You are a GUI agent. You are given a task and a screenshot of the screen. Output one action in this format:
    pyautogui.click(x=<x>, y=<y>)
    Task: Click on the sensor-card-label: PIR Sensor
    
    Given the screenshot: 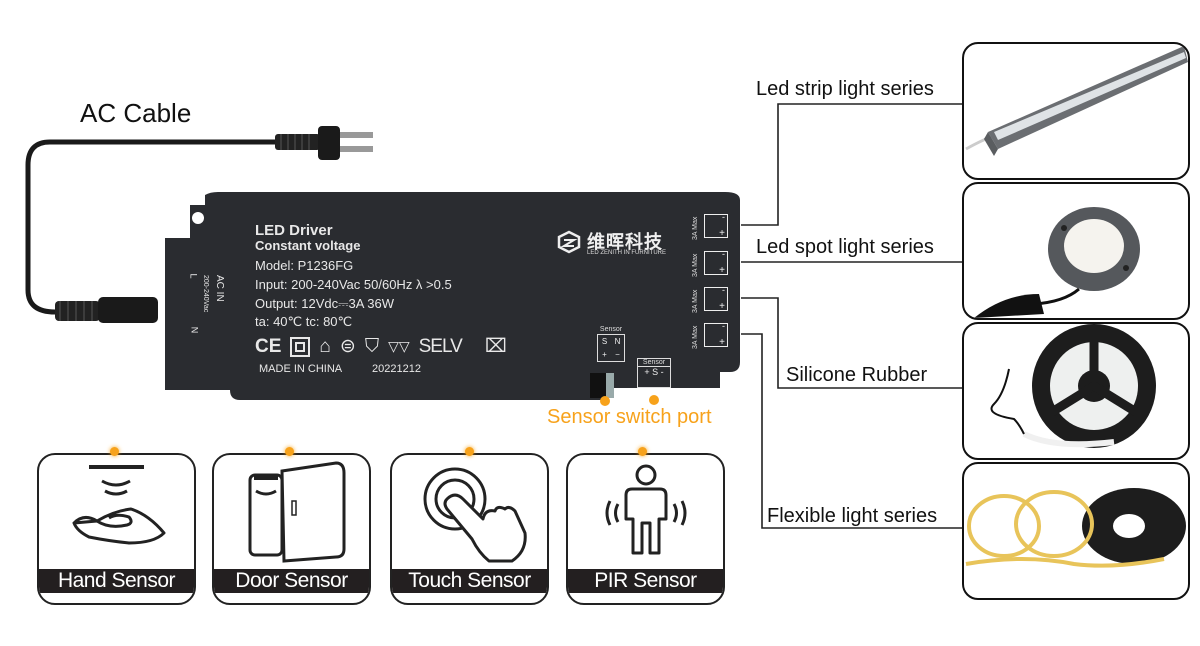 What is the action you would take?
    pyautogui.click(x=645, y=581)
    